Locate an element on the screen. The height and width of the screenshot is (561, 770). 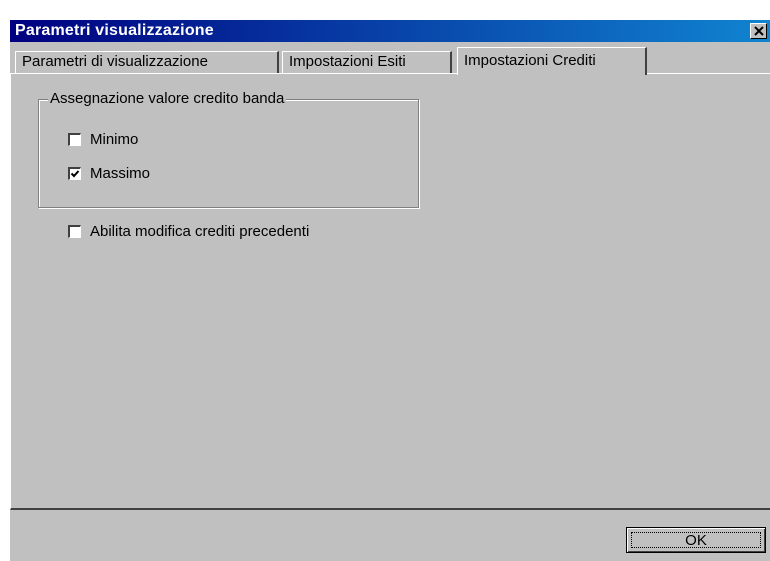
tab-impostazioni-crediti: Impostazioni Crediti is located at coordinates (552, 61).